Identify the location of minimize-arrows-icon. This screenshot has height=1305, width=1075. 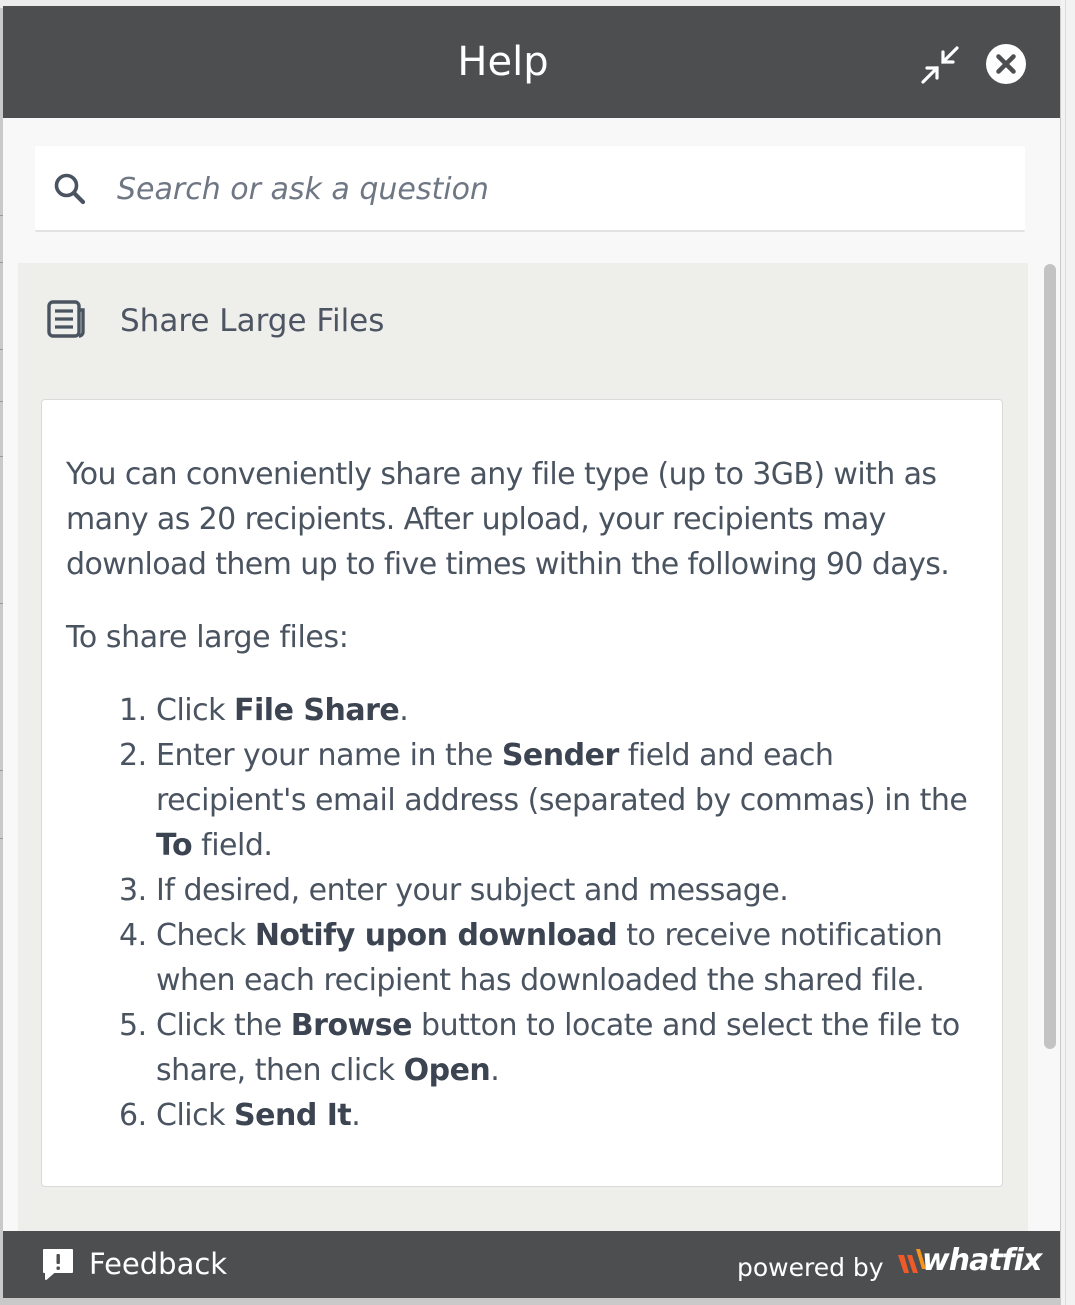
(940, 65).